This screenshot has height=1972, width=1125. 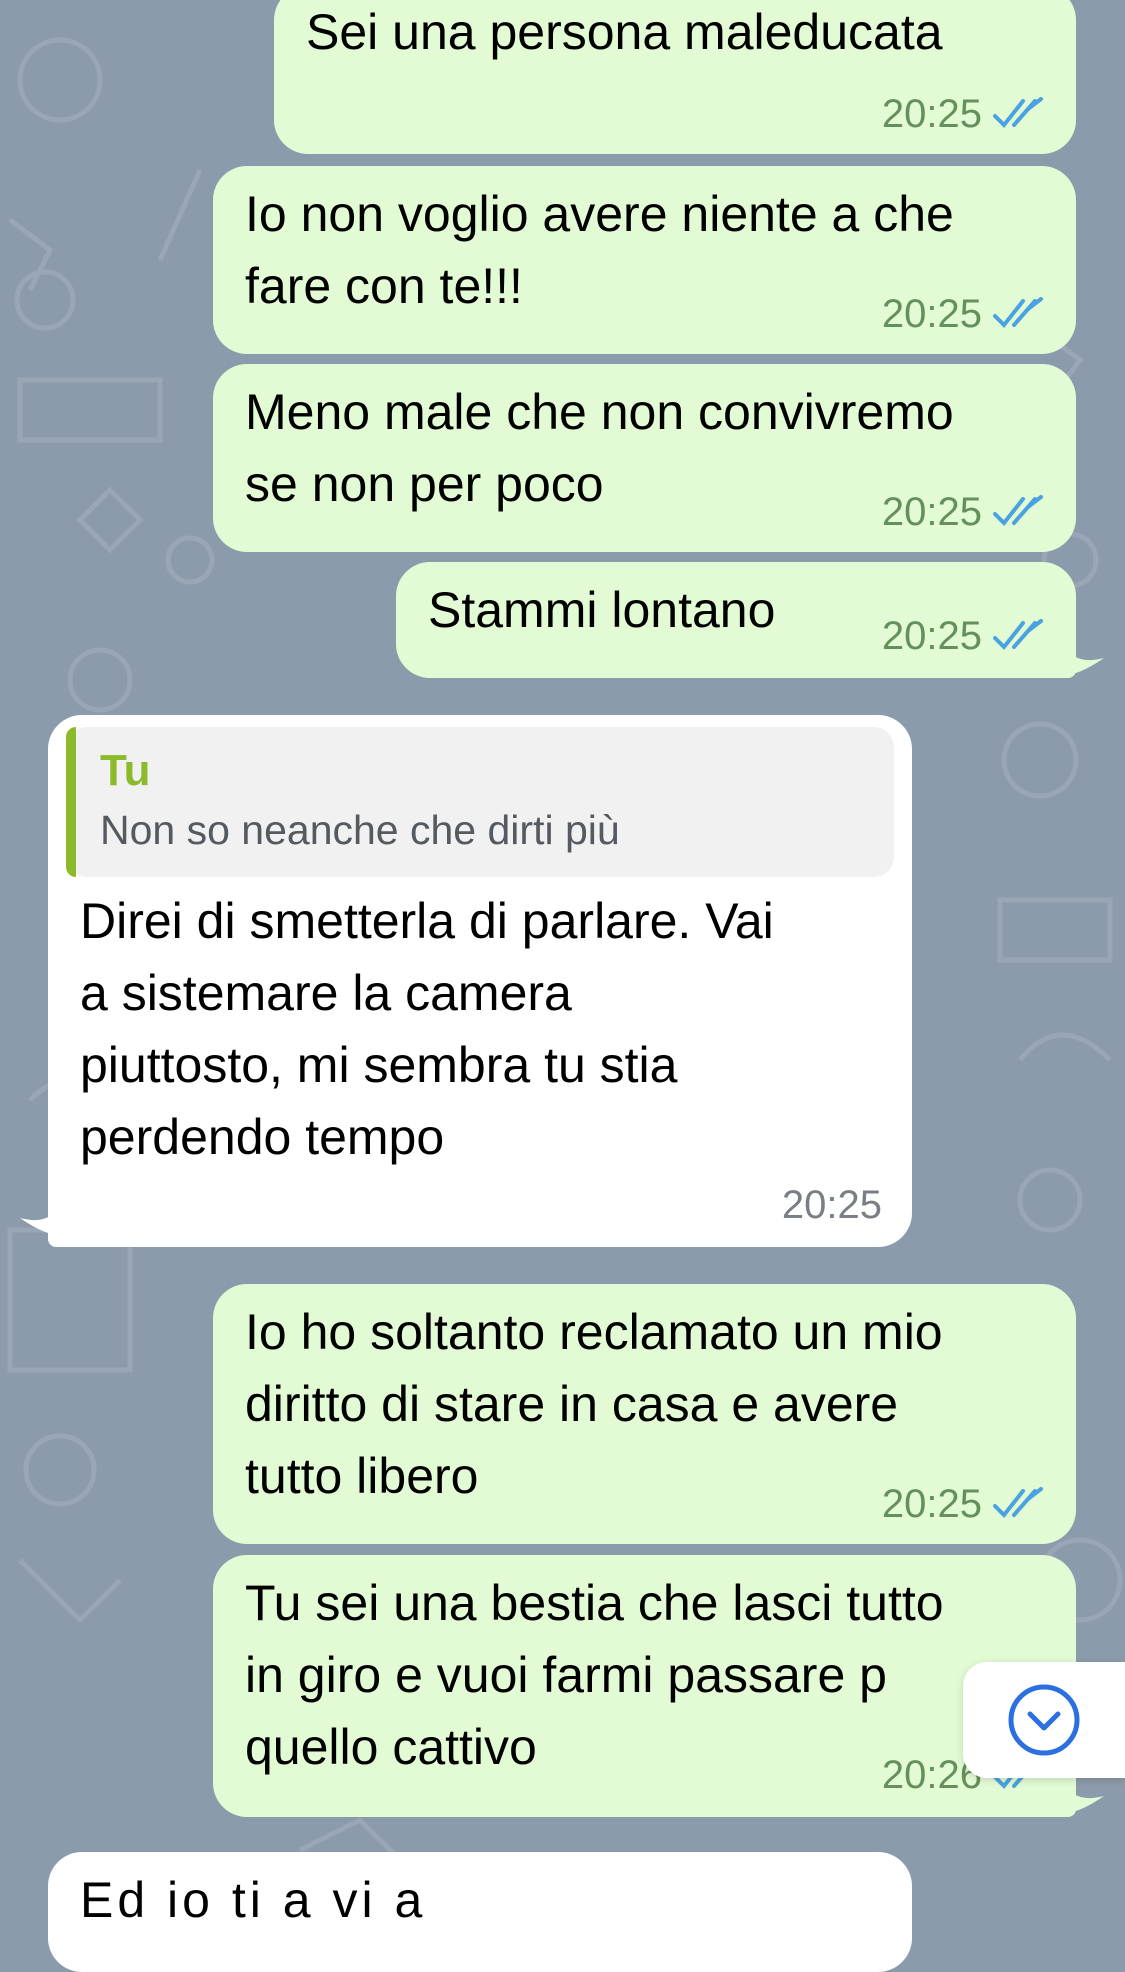 What do you see at coordinates (360, 830) in the screenshot?
I see `reply-quoted-text: Non so neanche che dirti più` at bounding box center [360, 830].